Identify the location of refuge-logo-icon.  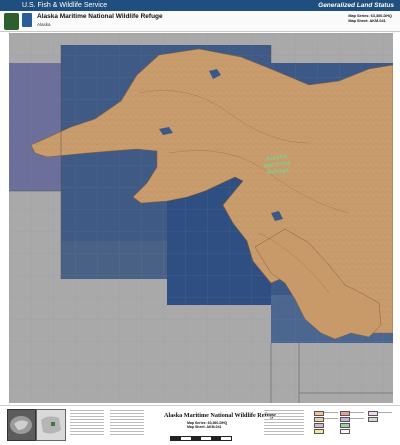
(27, 20).